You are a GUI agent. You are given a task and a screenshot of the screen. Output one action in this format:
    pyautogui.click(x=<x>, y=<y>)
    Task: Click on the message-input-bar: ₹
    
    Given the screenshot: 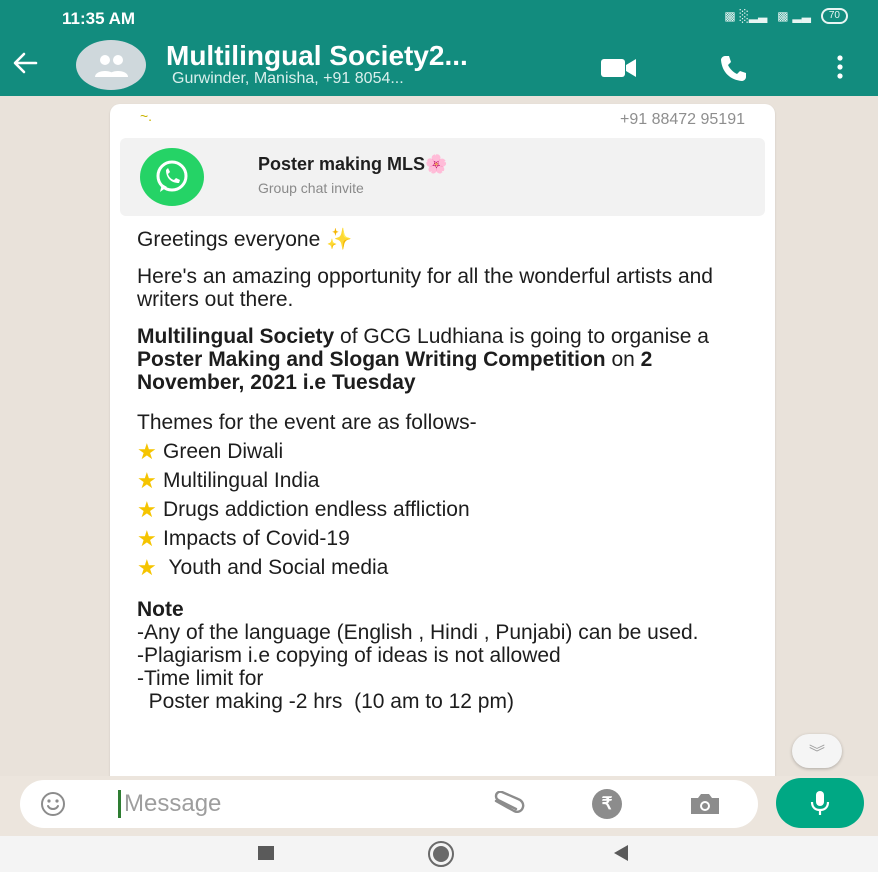 What is the action you would take?
    pyautogui.click(x=389, y=804)
    